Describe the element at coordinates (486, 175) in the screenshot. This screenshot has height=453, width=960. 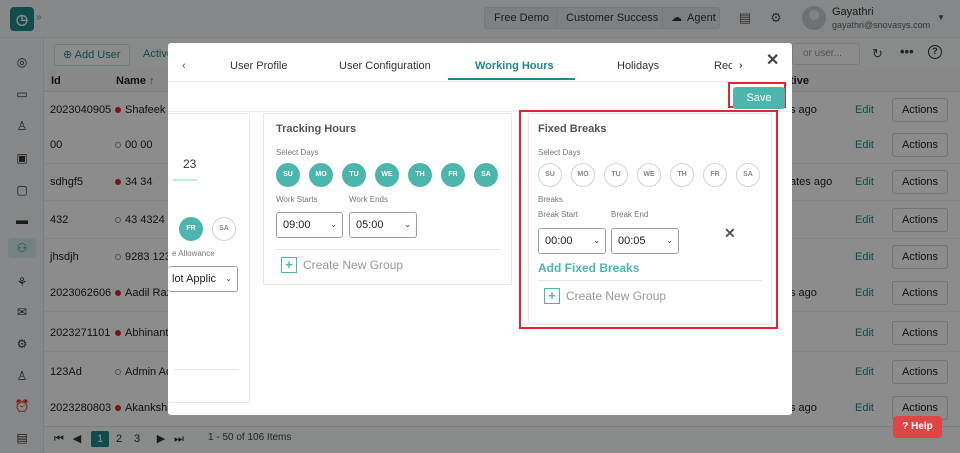
I see `tracking-day-sa: SA` at that location.